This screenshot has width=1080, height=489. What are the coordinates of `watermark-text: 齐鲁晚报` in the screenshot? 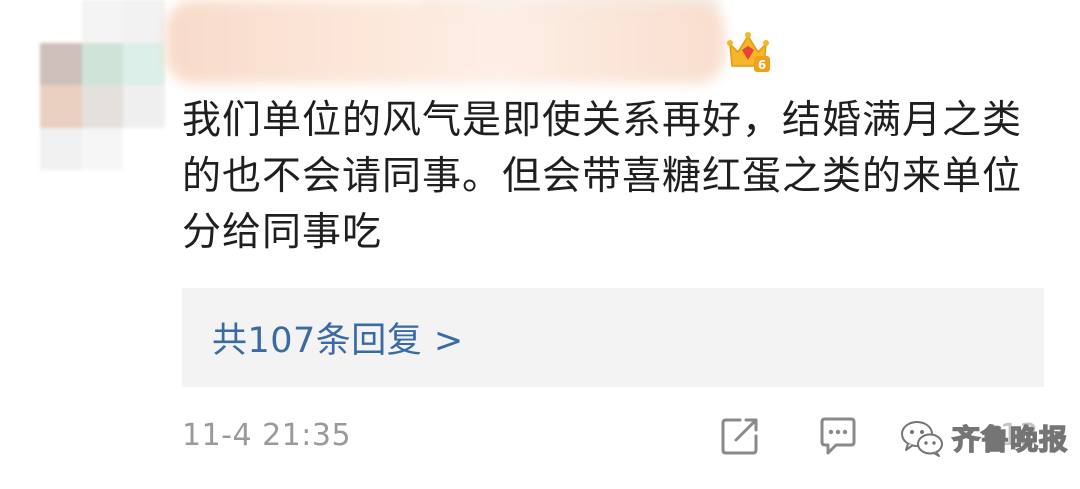 It's located at (1010, 439).